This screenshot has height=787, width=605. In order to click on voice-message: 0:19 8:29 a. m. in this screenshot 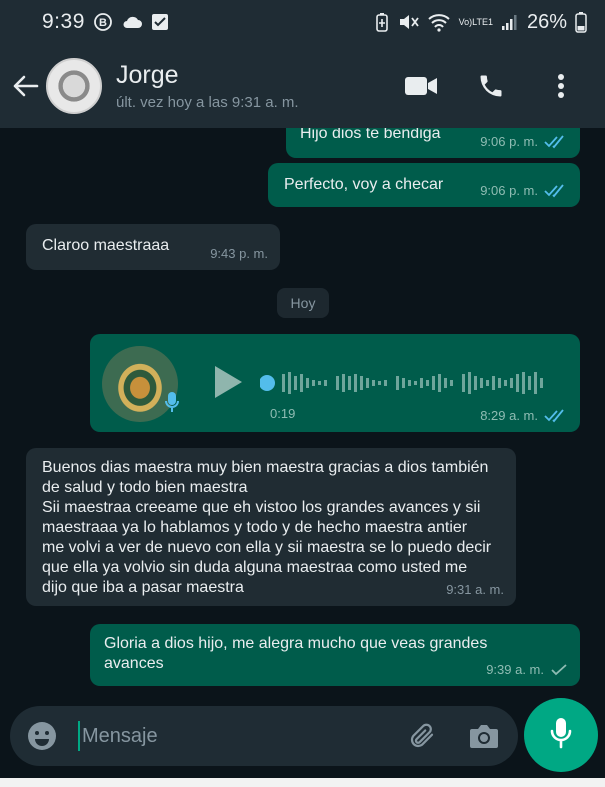, I will do `click(335, 383)`.